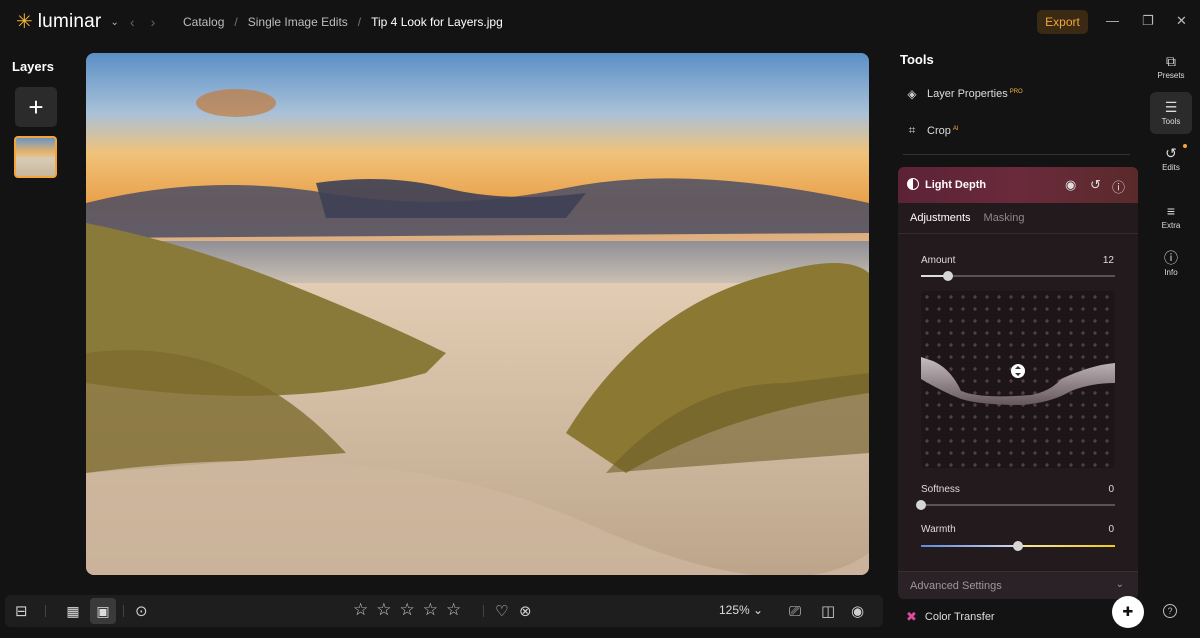 Image resolution: width=1200 pixels, height=638 pixels. I want to click on bottom-toolbar: ⊟ ▦ ▣ ⊙ ☆ ☆ ☆ ☆ ☆ ♡ ⊗ 125% ⌄ ⎚ ◫ ◉, so click(444, 611).